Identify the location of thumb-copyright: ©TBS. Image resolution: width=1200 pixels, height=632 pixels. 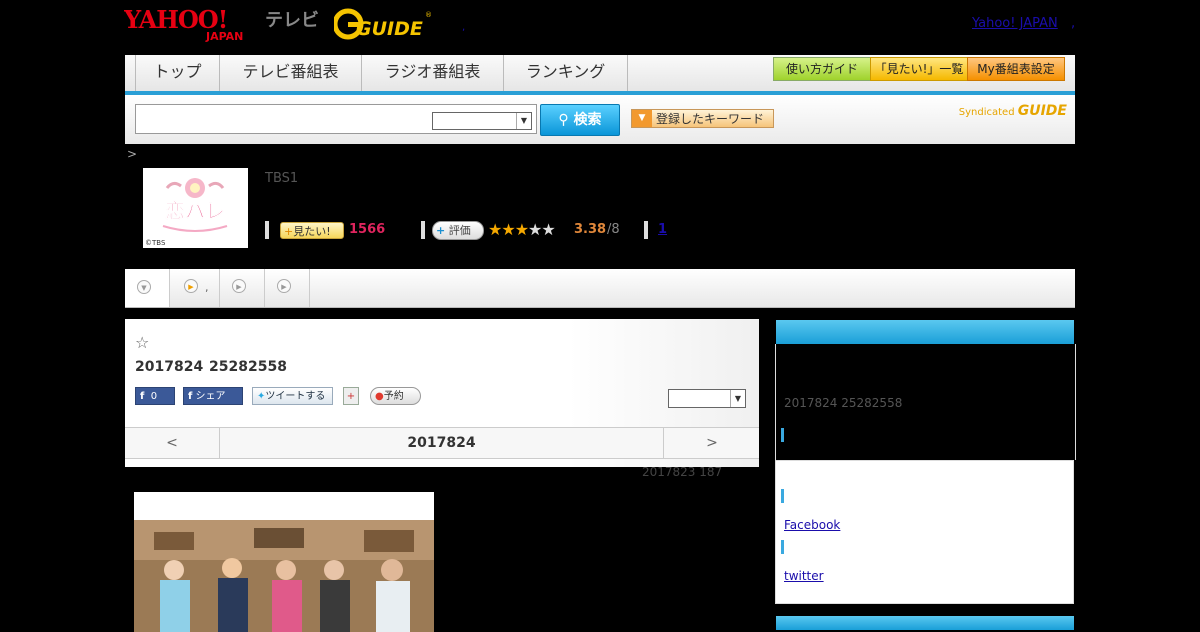
(155, 243).